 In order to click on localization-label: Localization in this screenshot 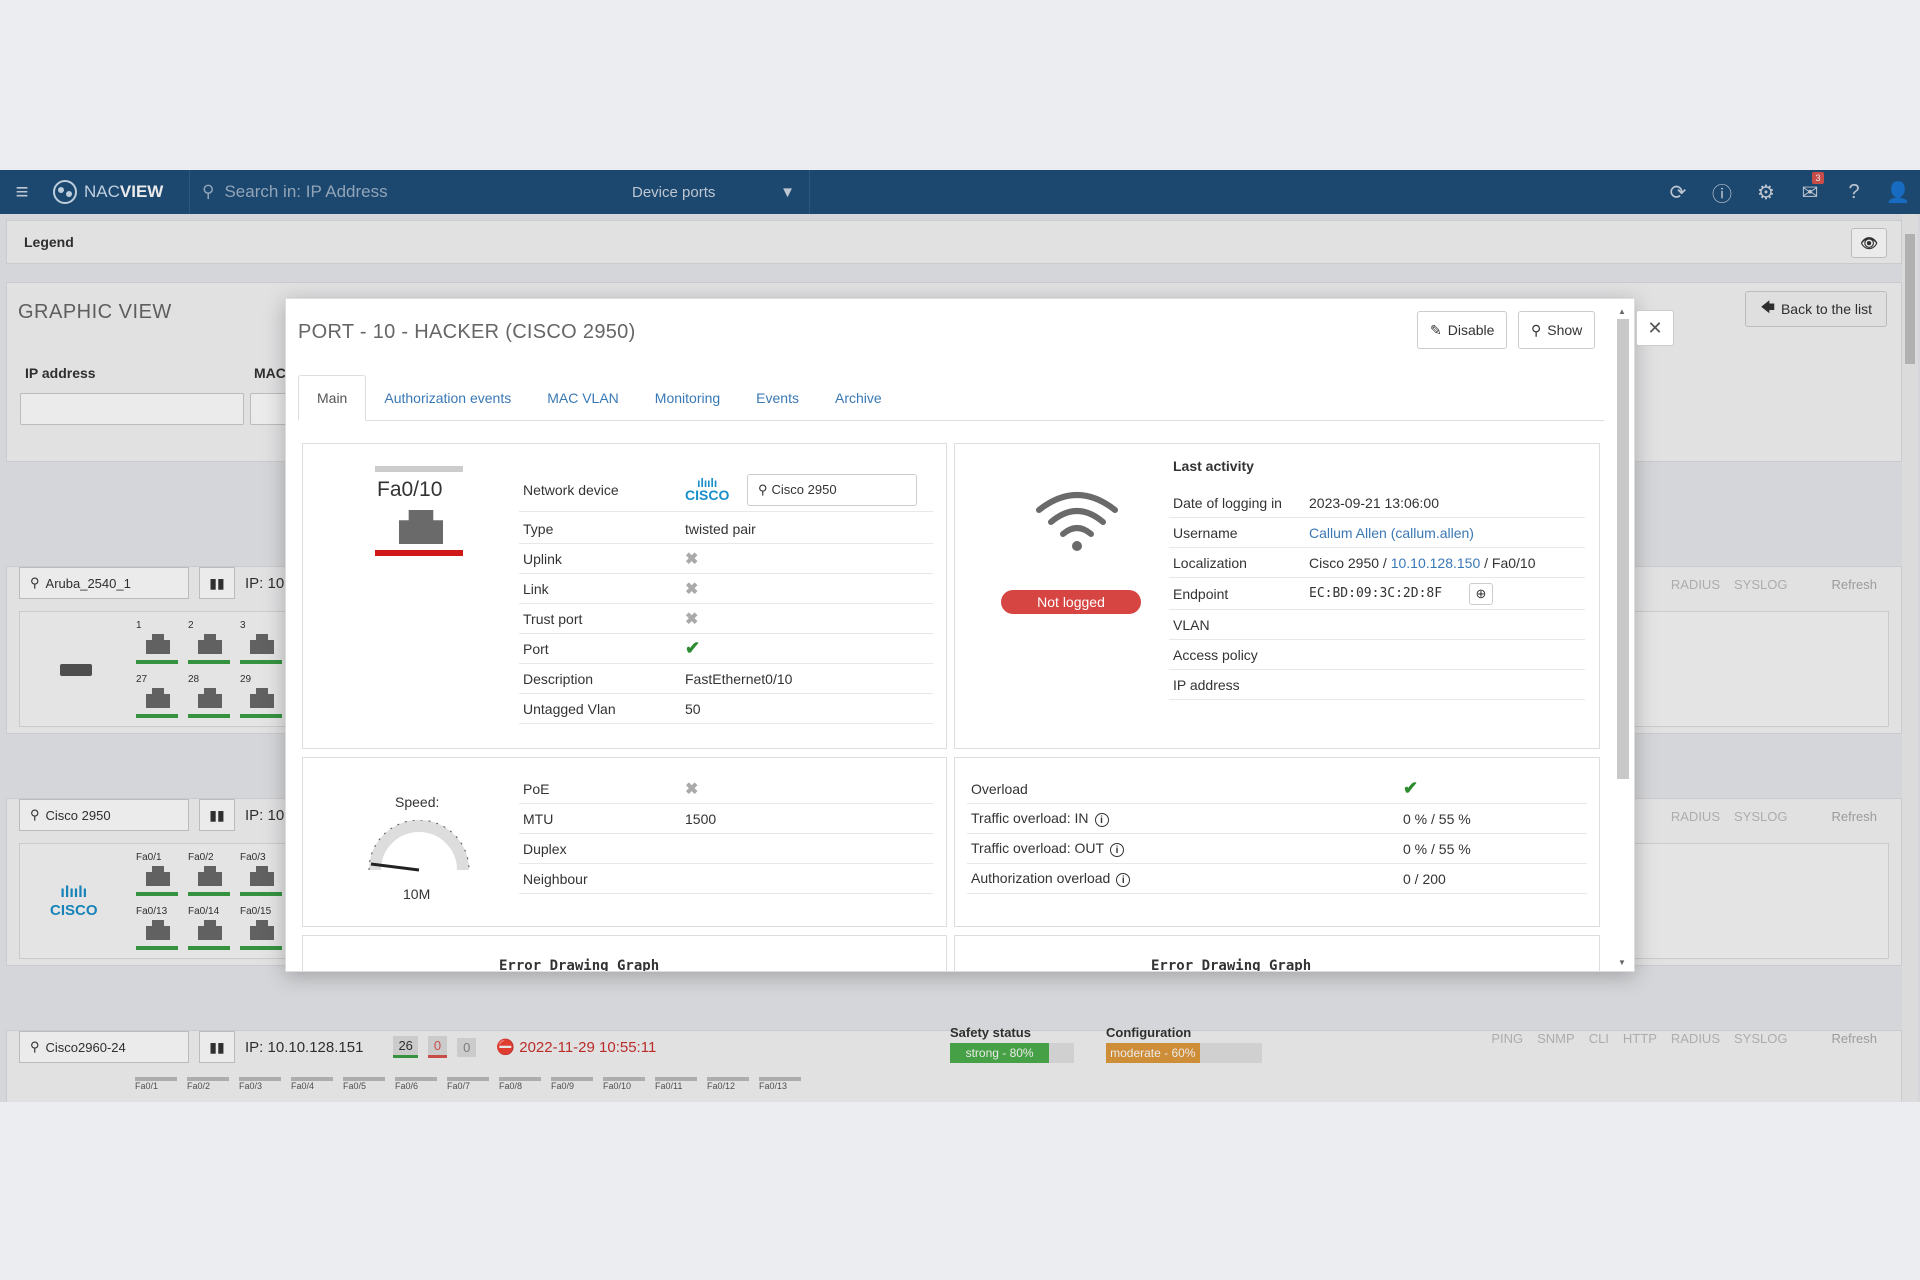, I will do `click(1210, 562)`.